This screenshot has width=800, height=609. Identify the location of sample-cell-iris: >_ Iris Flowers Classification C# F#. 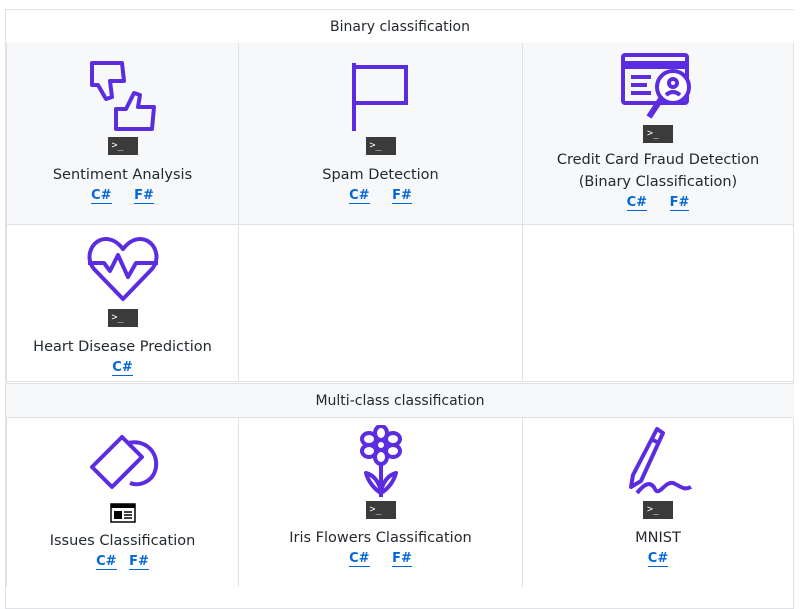
(381, 502).